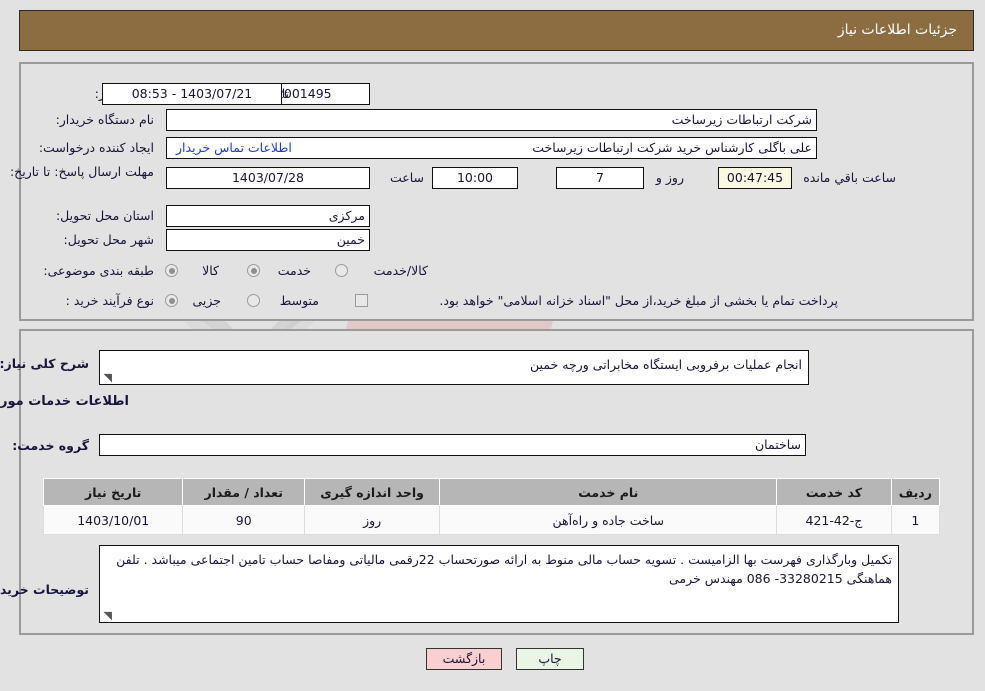  I want to click on th-name: نام خدمت, so click(609, 492).